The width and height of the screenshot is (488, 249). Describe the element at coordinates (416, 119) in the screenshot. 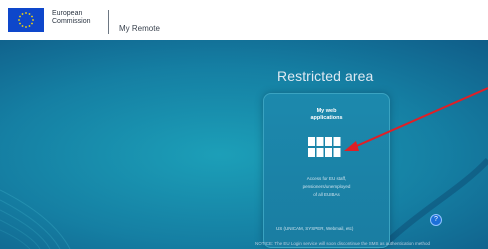

I see `annotation-arrow` at that location.